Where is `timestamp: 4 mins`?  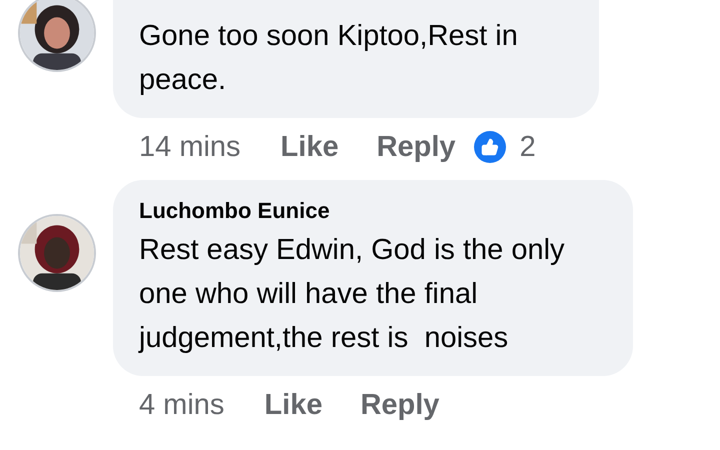 timestamp: 4 mins is located at coordinates (181, 405).